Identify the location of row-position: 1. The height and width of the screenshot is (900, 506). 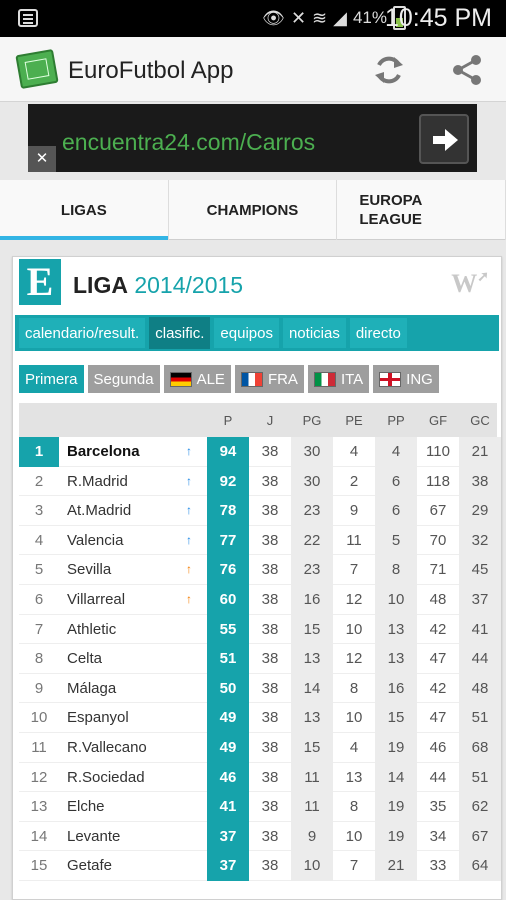
(39, 452).